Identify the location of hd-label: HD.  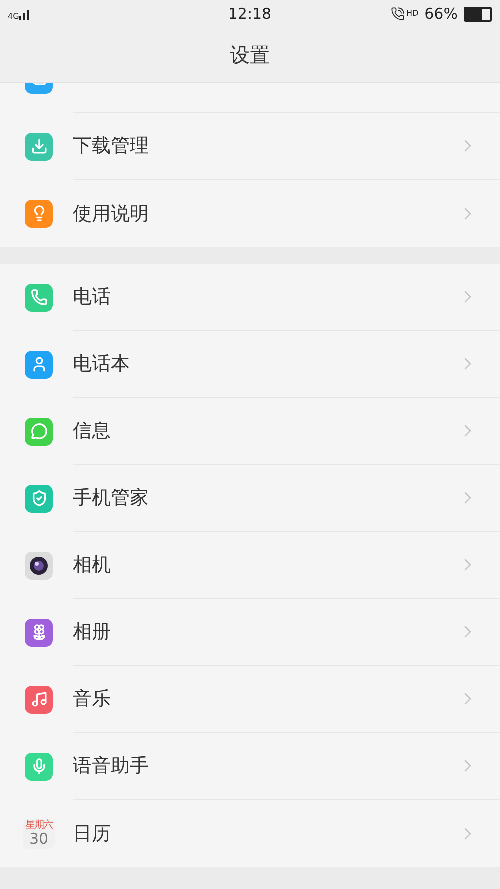
(412, 13).